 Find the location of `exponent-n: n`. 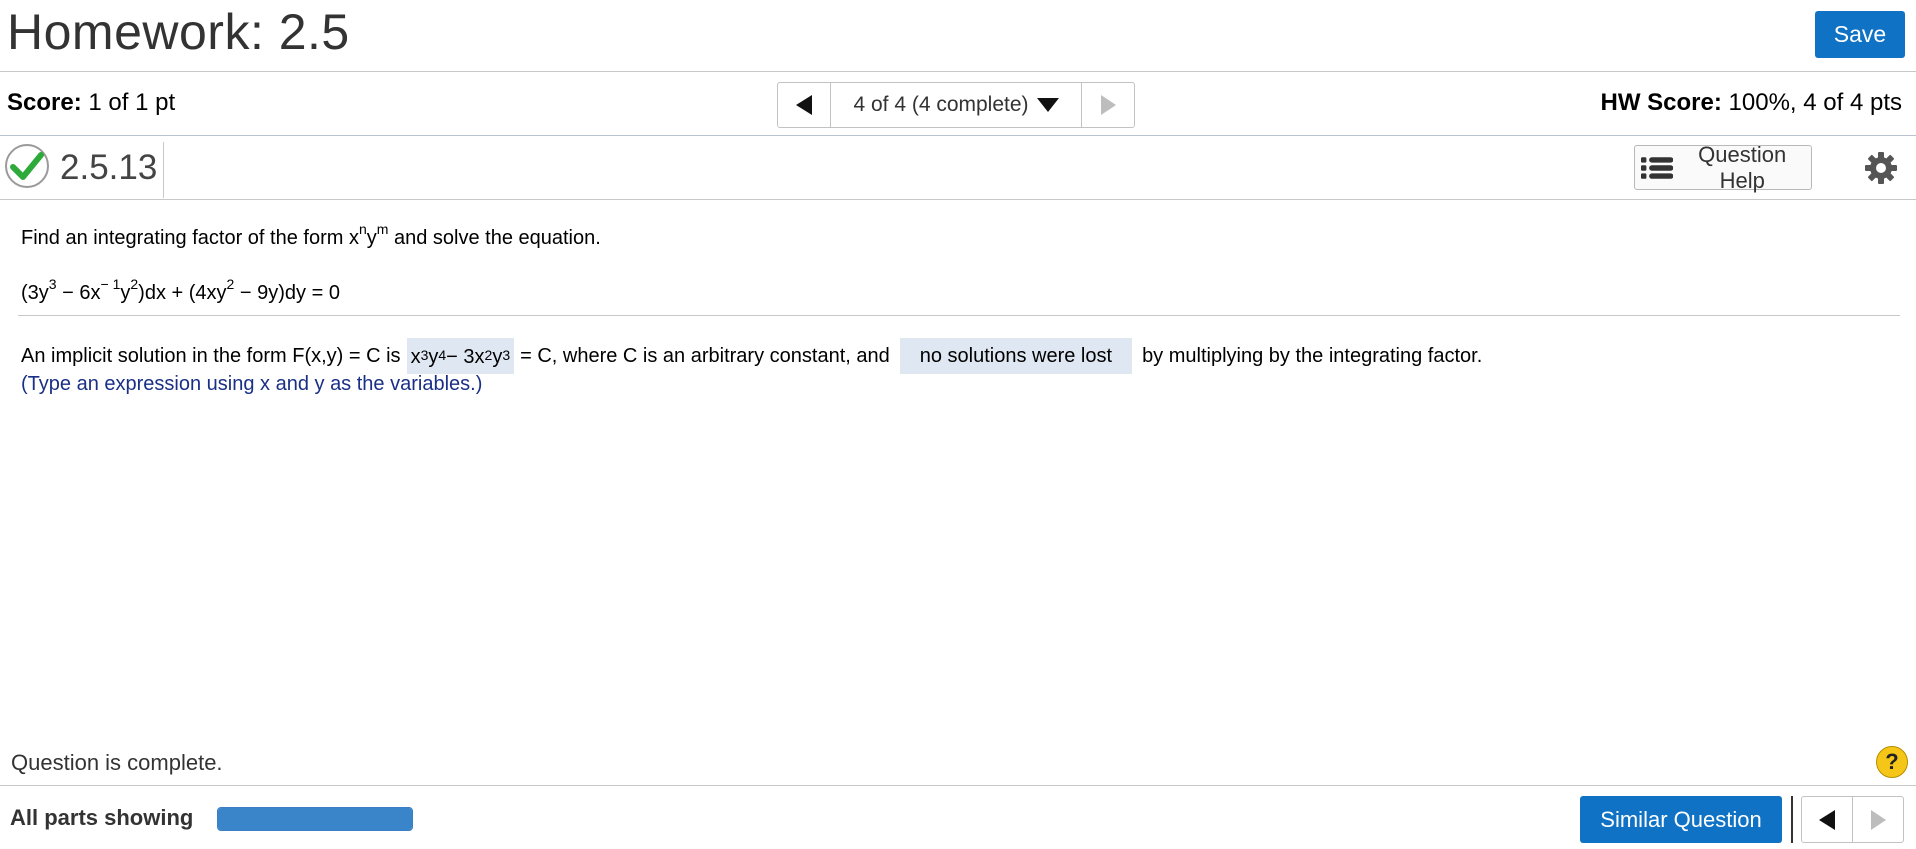

exponent-n: n is located at coordinates (362, 229).